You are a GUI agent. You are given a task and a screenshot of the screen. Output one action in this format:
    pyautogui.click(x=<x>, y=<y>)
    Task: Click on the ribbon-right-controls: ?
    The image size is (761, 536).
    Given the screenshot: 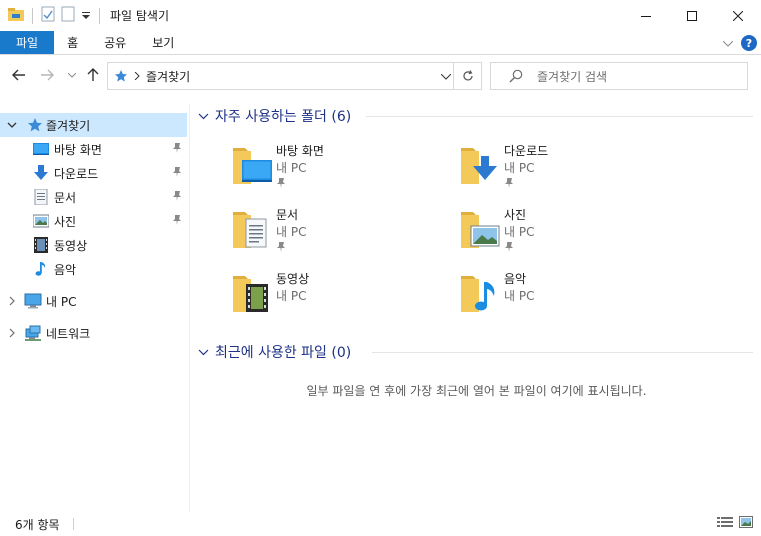 What is the action you would take?
    pyautogui.click(x=739, y=43)
    